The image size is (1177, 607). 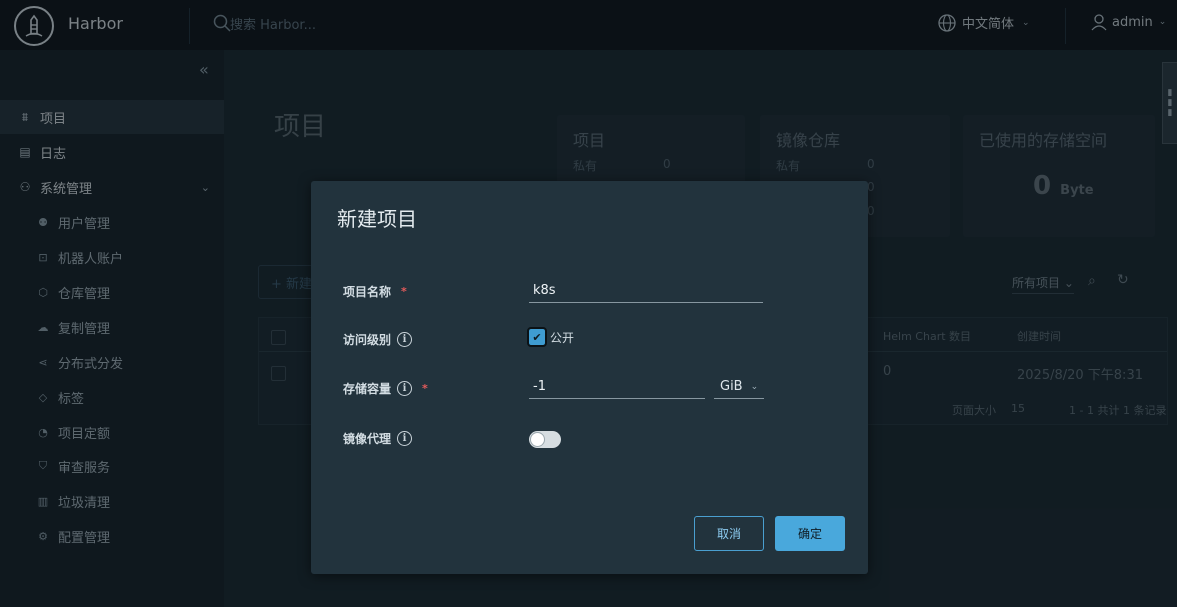 I want to click on proxy-cache-label: 镜像代理 i, so click(x=378, y=438).